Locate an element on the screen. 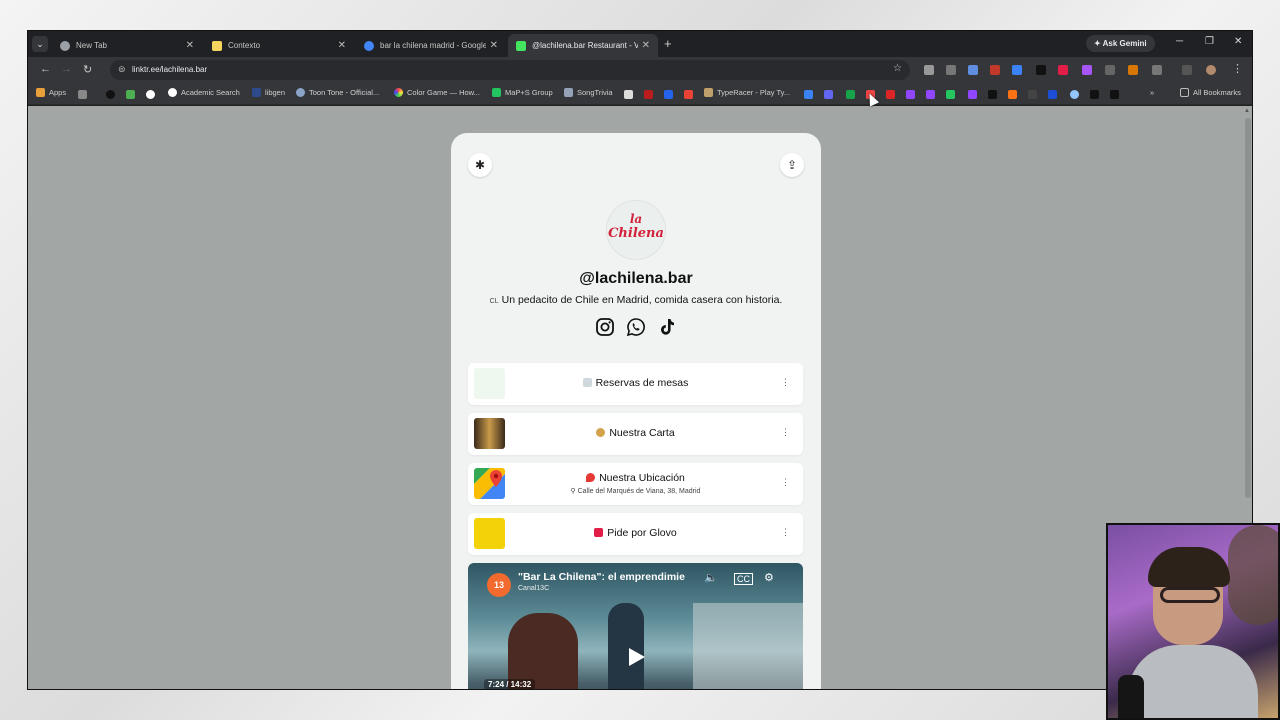 The height and width of the screenshot is (720, 1280). link-glovo: Pide por Glovo ⋮ is located at coordinates (635, 534).